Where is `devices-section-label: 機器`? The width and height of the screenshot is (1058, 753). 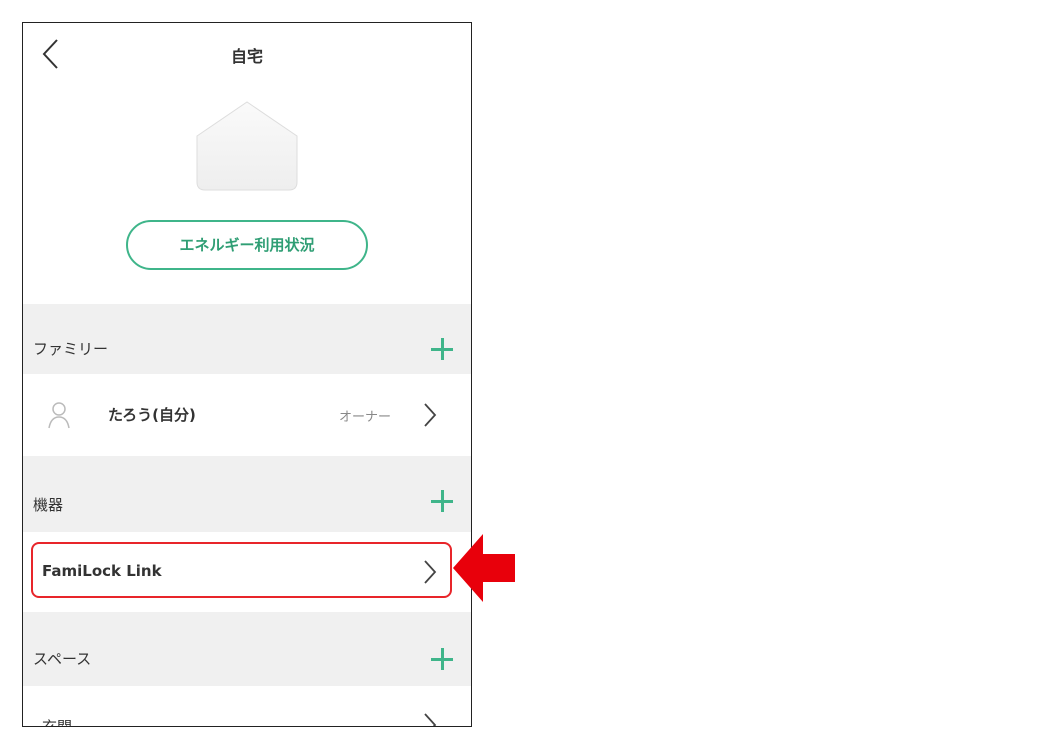 devices-section-label: 機器 is located at coordinates (48, 505).